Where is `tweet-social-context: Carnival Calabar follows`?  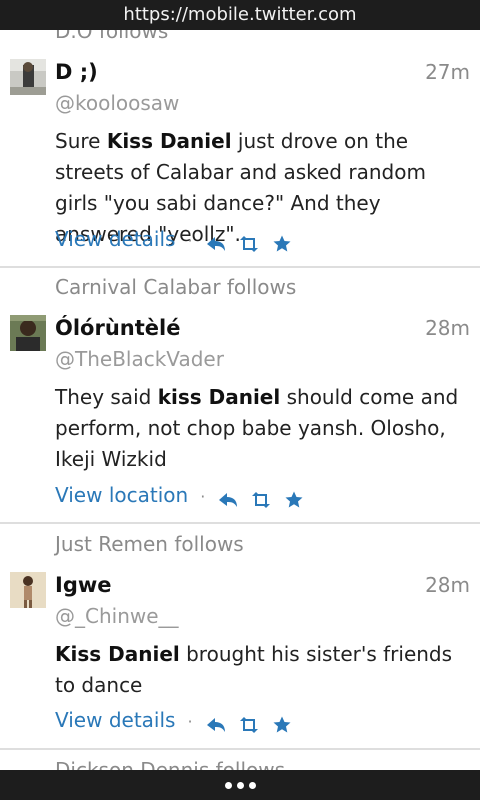 tweet-social-context: Carnival Calabar follows is located at coordinates (176, 287).